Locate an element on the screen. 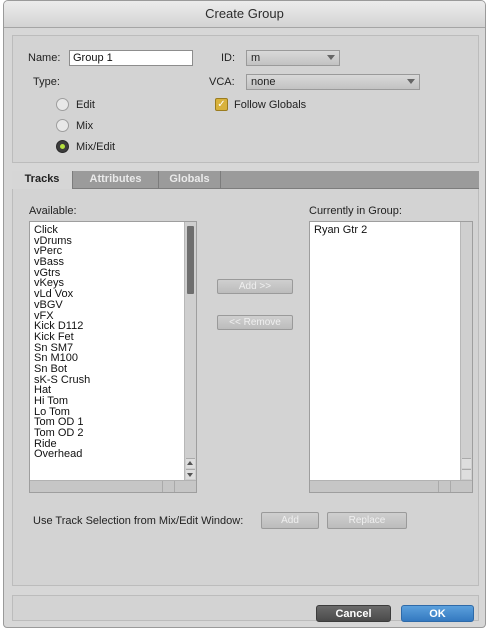 Image resolution: width=490 pixels, height=633 pixels. list-item: sK-S Crush is located at coordinates (113, 380).